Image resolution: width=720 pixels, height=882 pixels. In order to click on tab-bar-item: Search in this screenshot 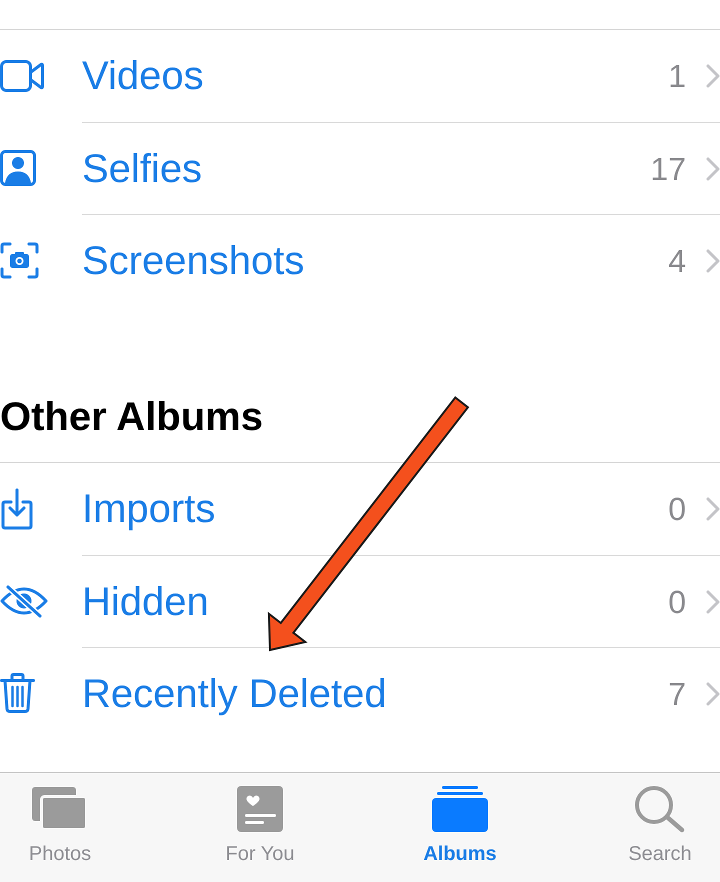, I will do `click(660, 826)`.